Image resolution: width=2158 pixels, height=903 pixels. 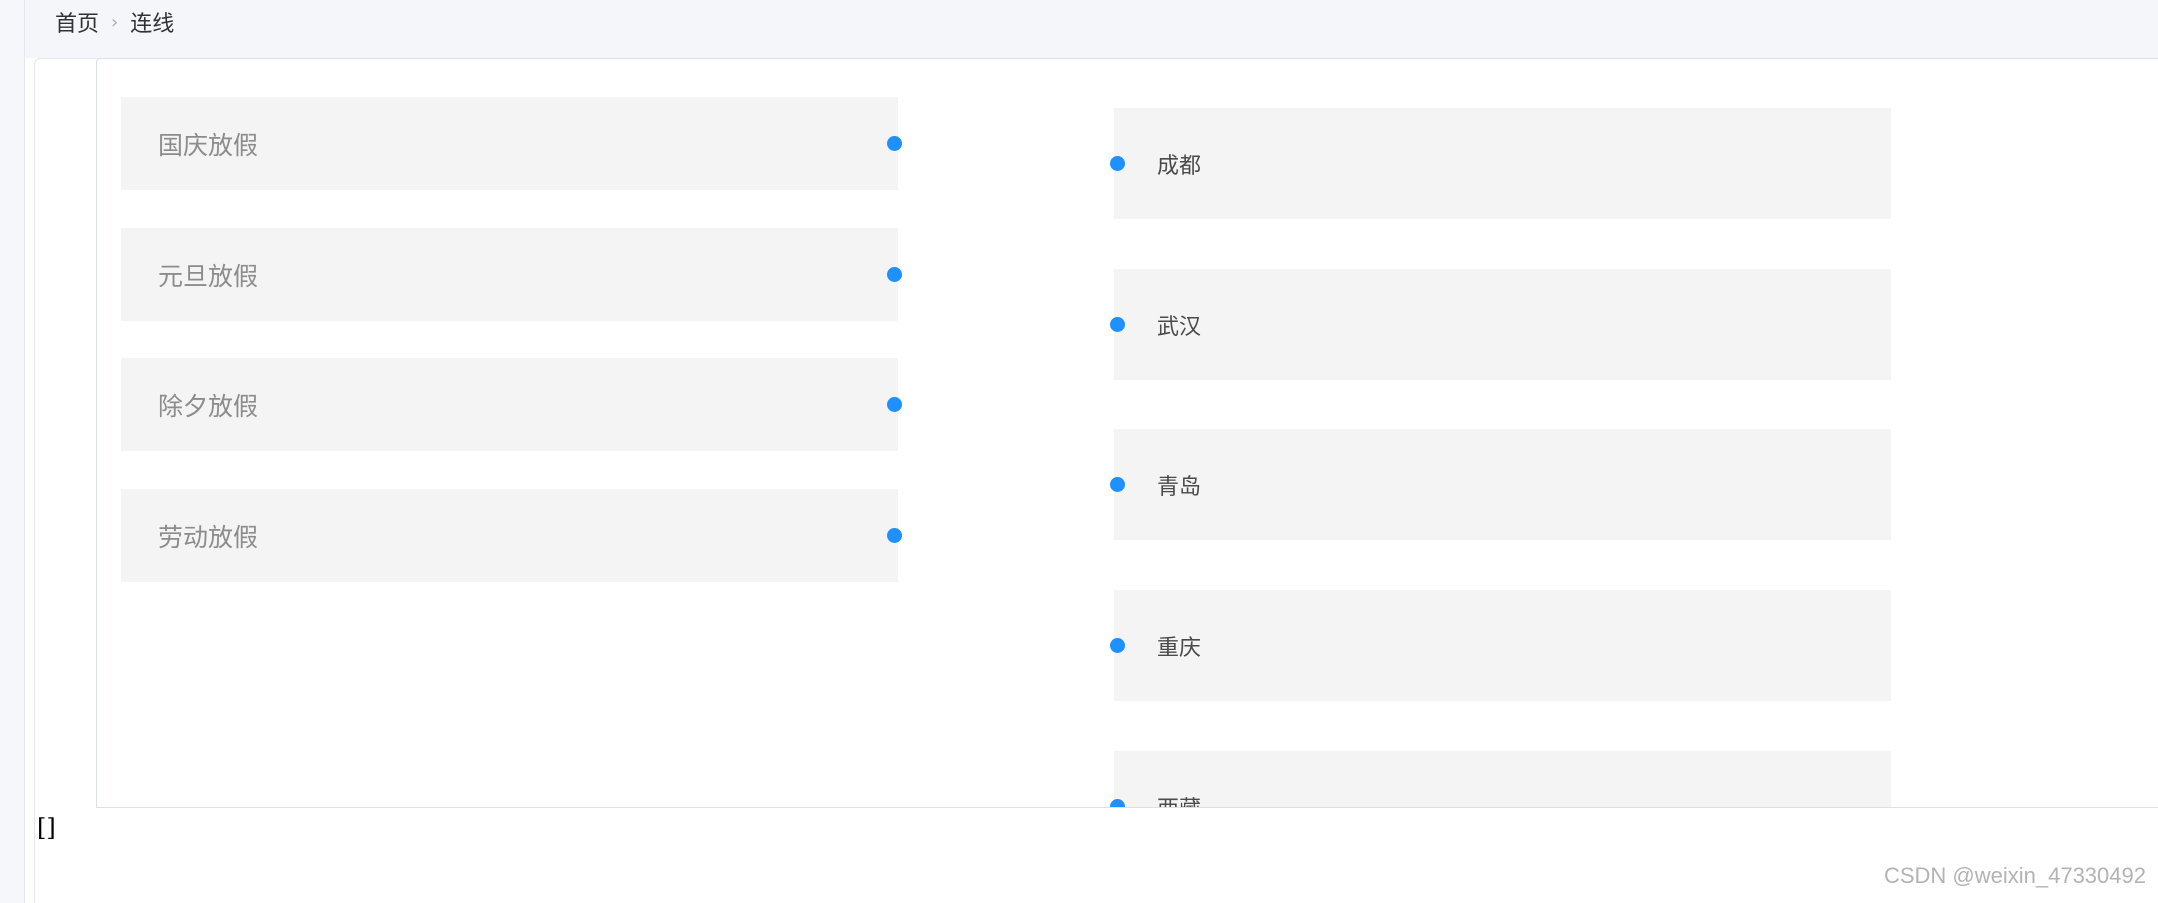 What do you see at coordinates (208, 406) in the screenshot?
I see `left-item-label: 除夕放假` at bounding box center [208, 406].